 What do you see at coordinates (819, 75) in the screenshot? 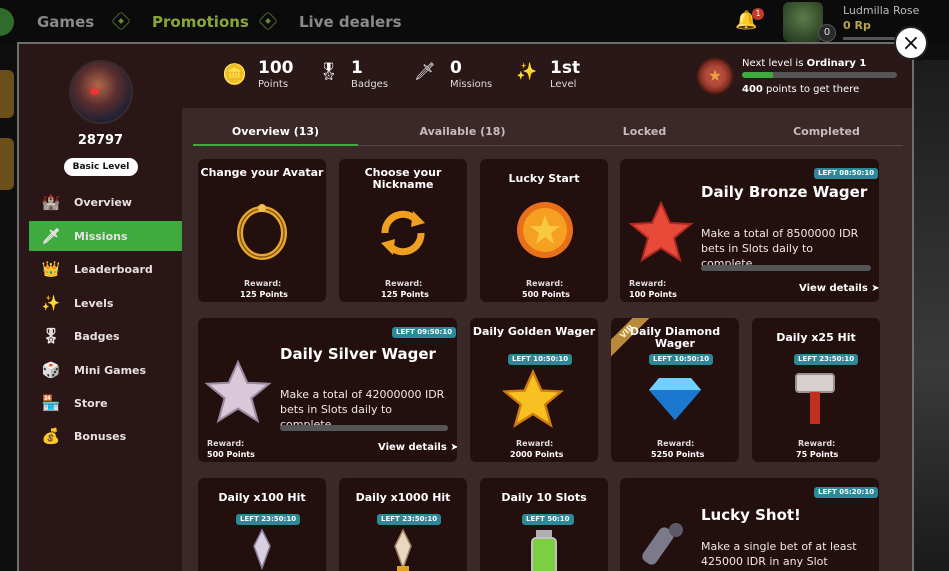
I see `next-level-progress` at bounding box center [819, 75].